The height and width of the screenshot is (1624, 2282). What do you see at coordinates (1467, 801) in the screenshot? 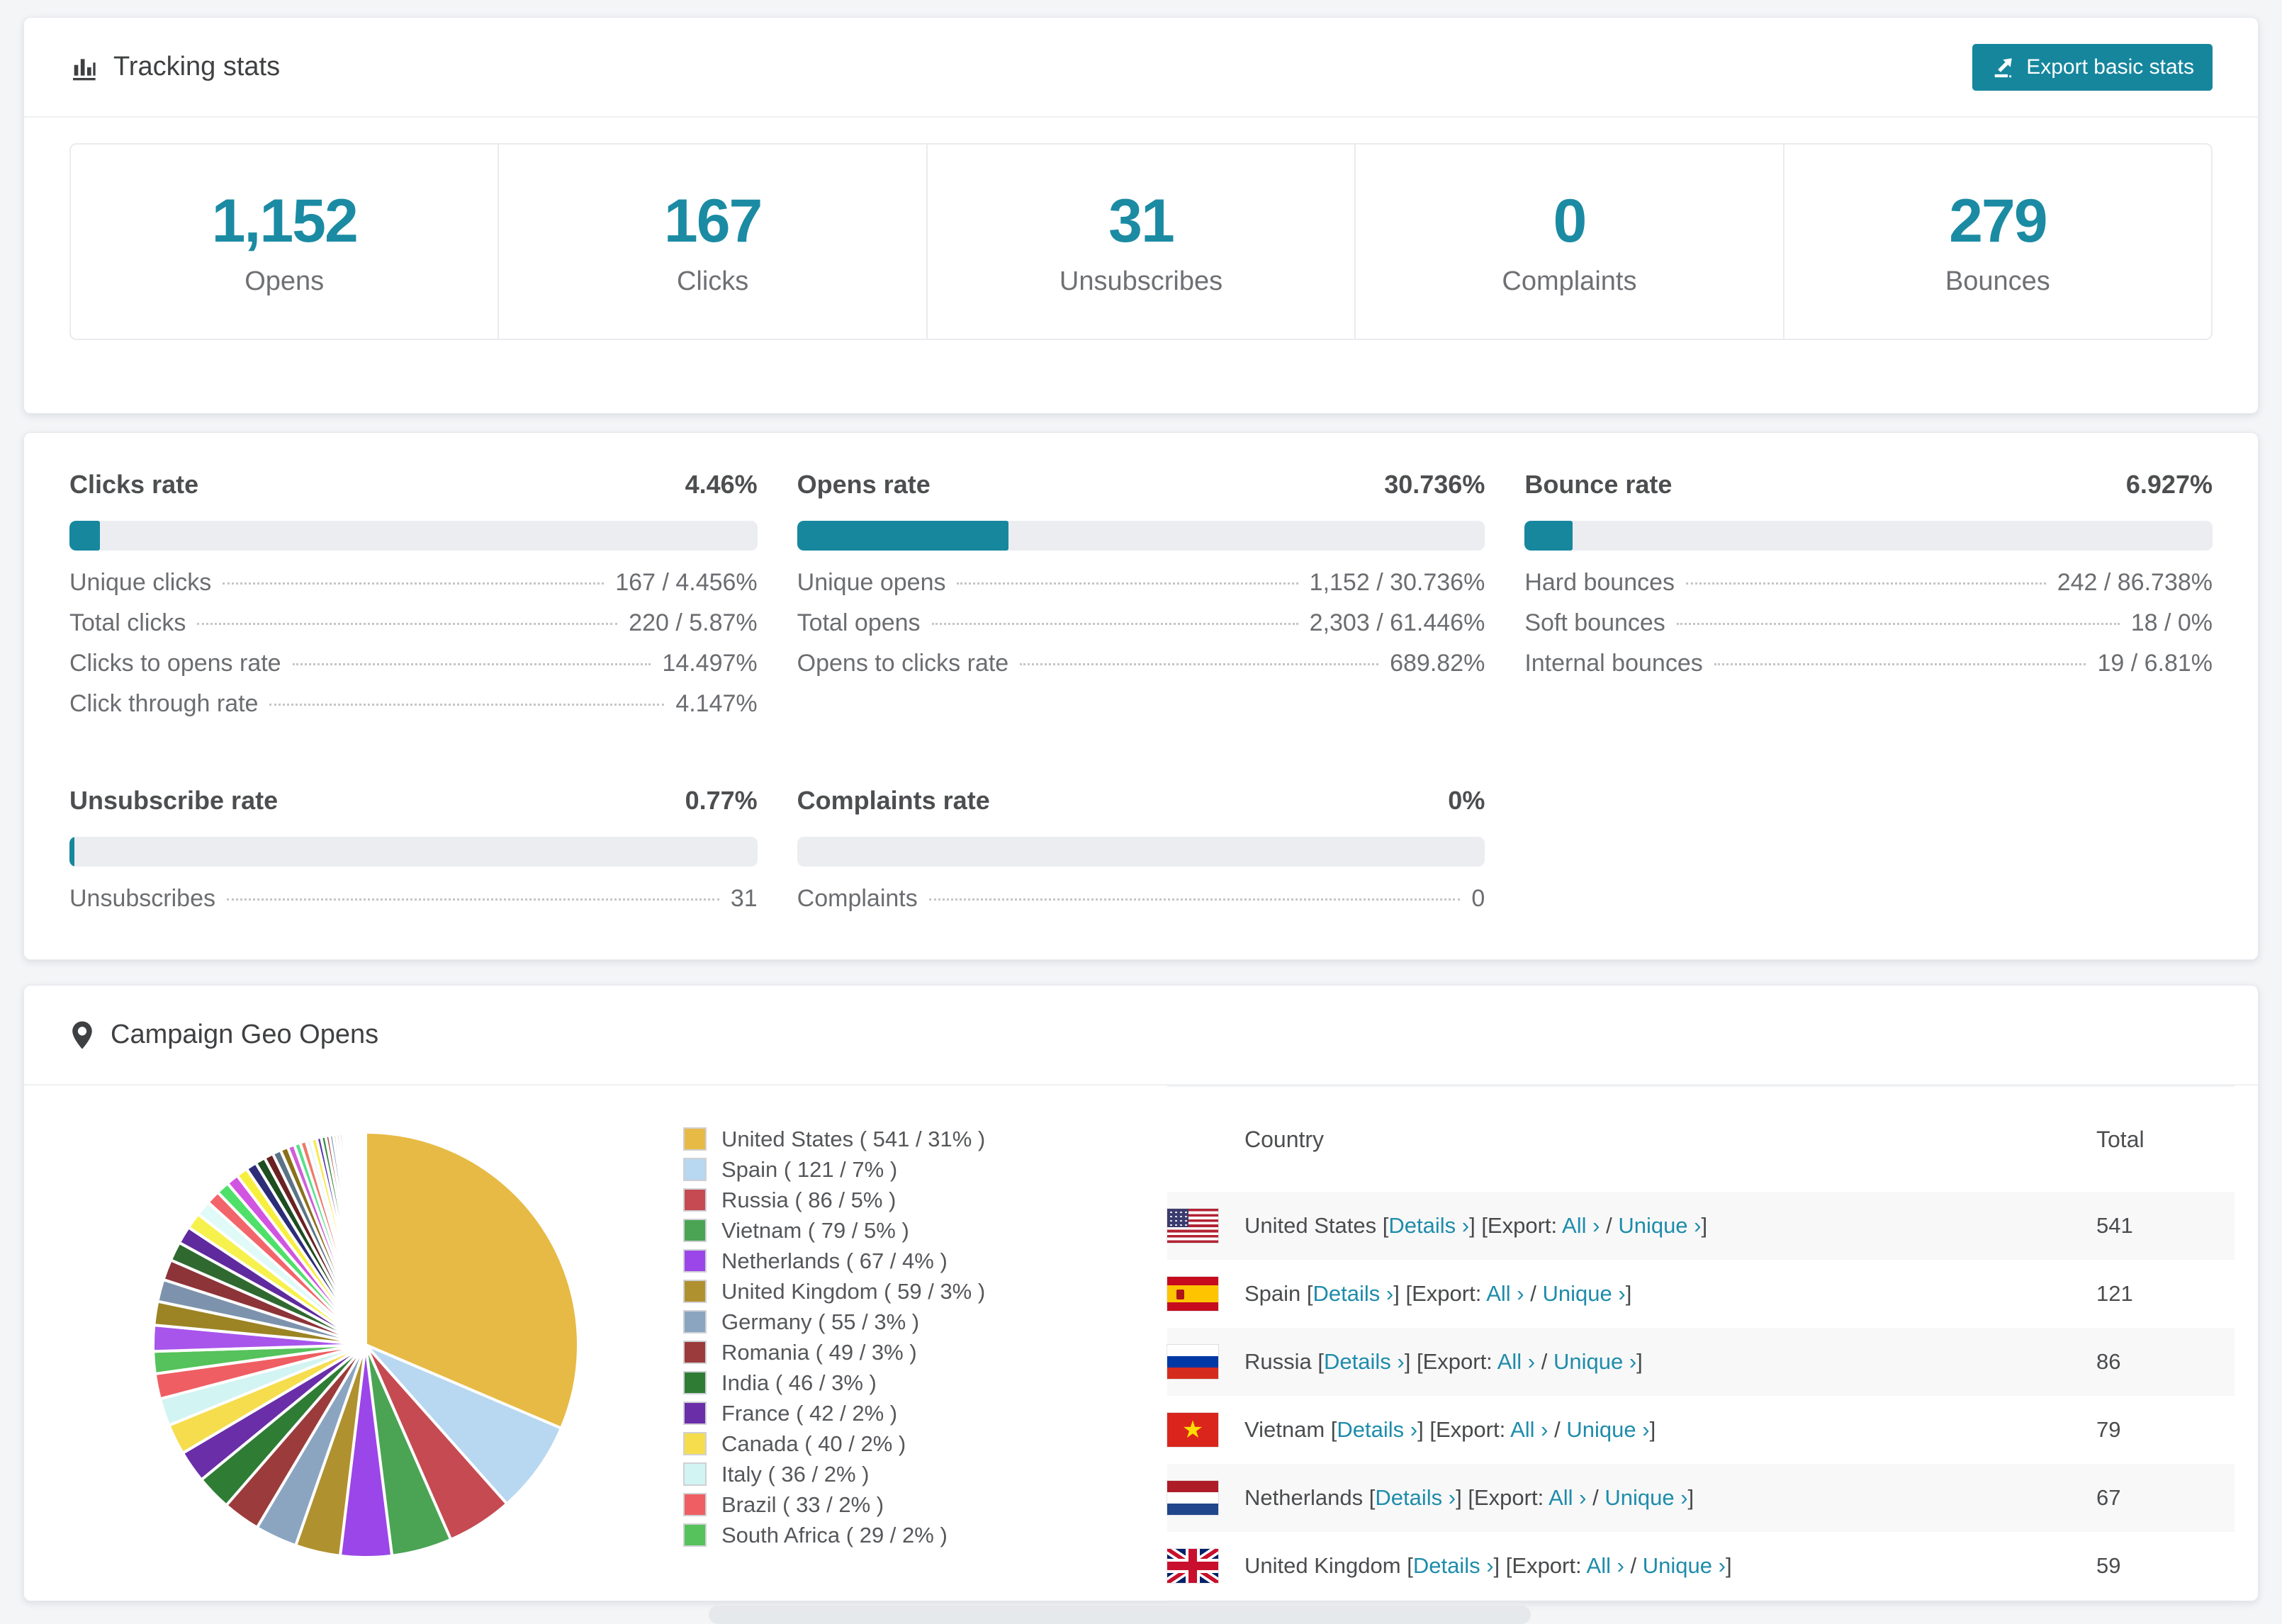
I see `rate-value: 0%` at bounding box center [1467, 801].